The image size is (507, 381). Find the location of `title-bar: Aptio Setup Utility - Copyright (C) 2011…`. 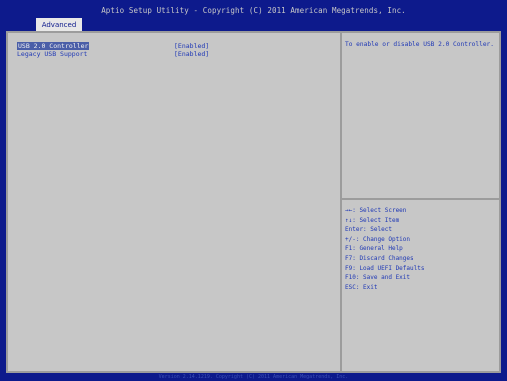

title-bar: Aptio Setup Utility - Copyright (C) 2011… is located at coordinates (253, 15).